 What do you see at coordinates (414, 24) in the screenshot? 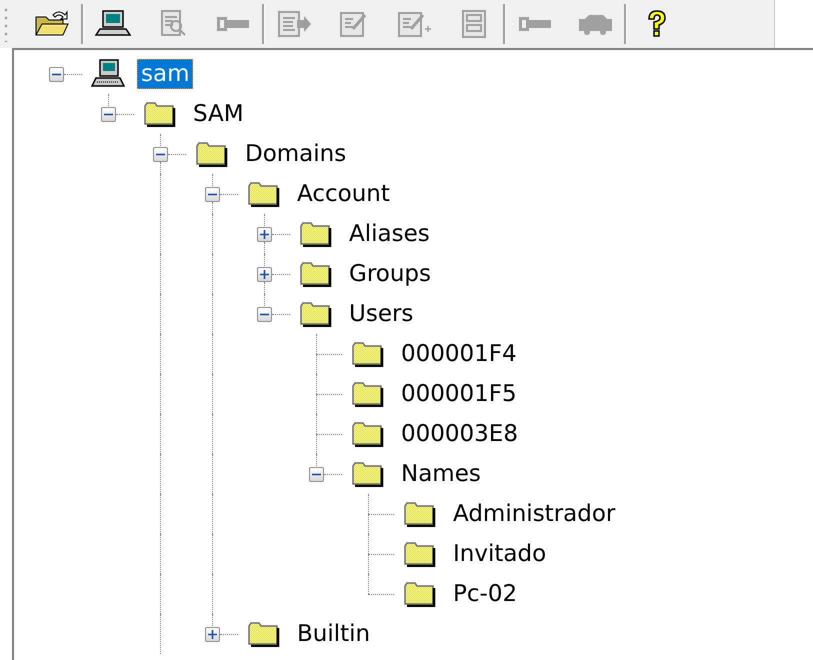
I see `document-edit-icon` at bounding box center [414, 24].